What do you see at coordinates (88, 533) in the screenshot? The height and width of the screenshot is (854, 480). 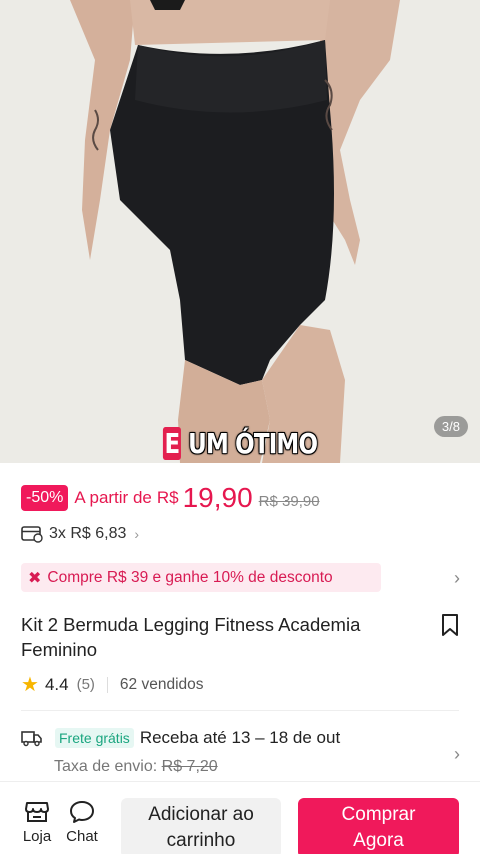 I see `installments-text: 3x R$ 6,83` at bounding box center [88, 533].